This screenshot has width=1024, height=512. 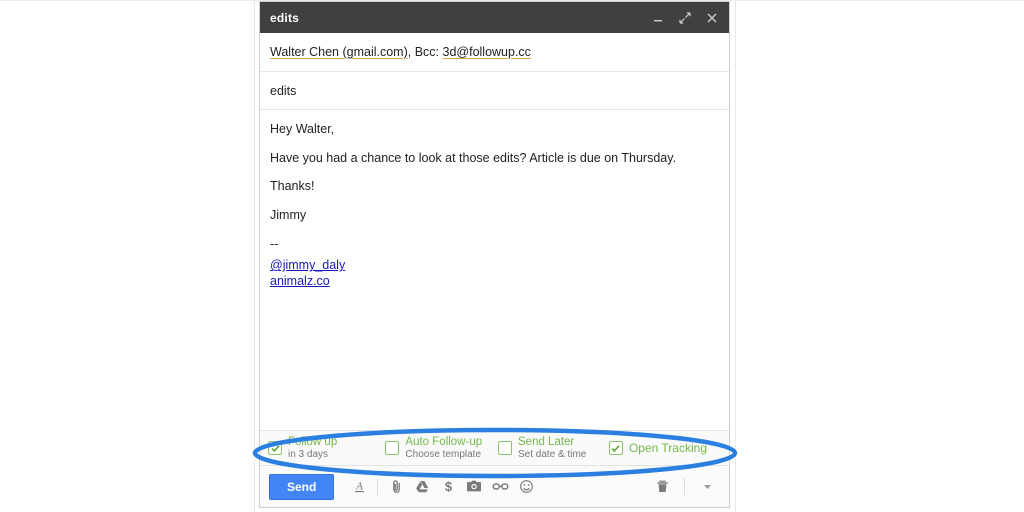 What do you see at coordinates (396, 487) in the screenshot?
I see `attach-file-icon` at bounding box center [396, 487].